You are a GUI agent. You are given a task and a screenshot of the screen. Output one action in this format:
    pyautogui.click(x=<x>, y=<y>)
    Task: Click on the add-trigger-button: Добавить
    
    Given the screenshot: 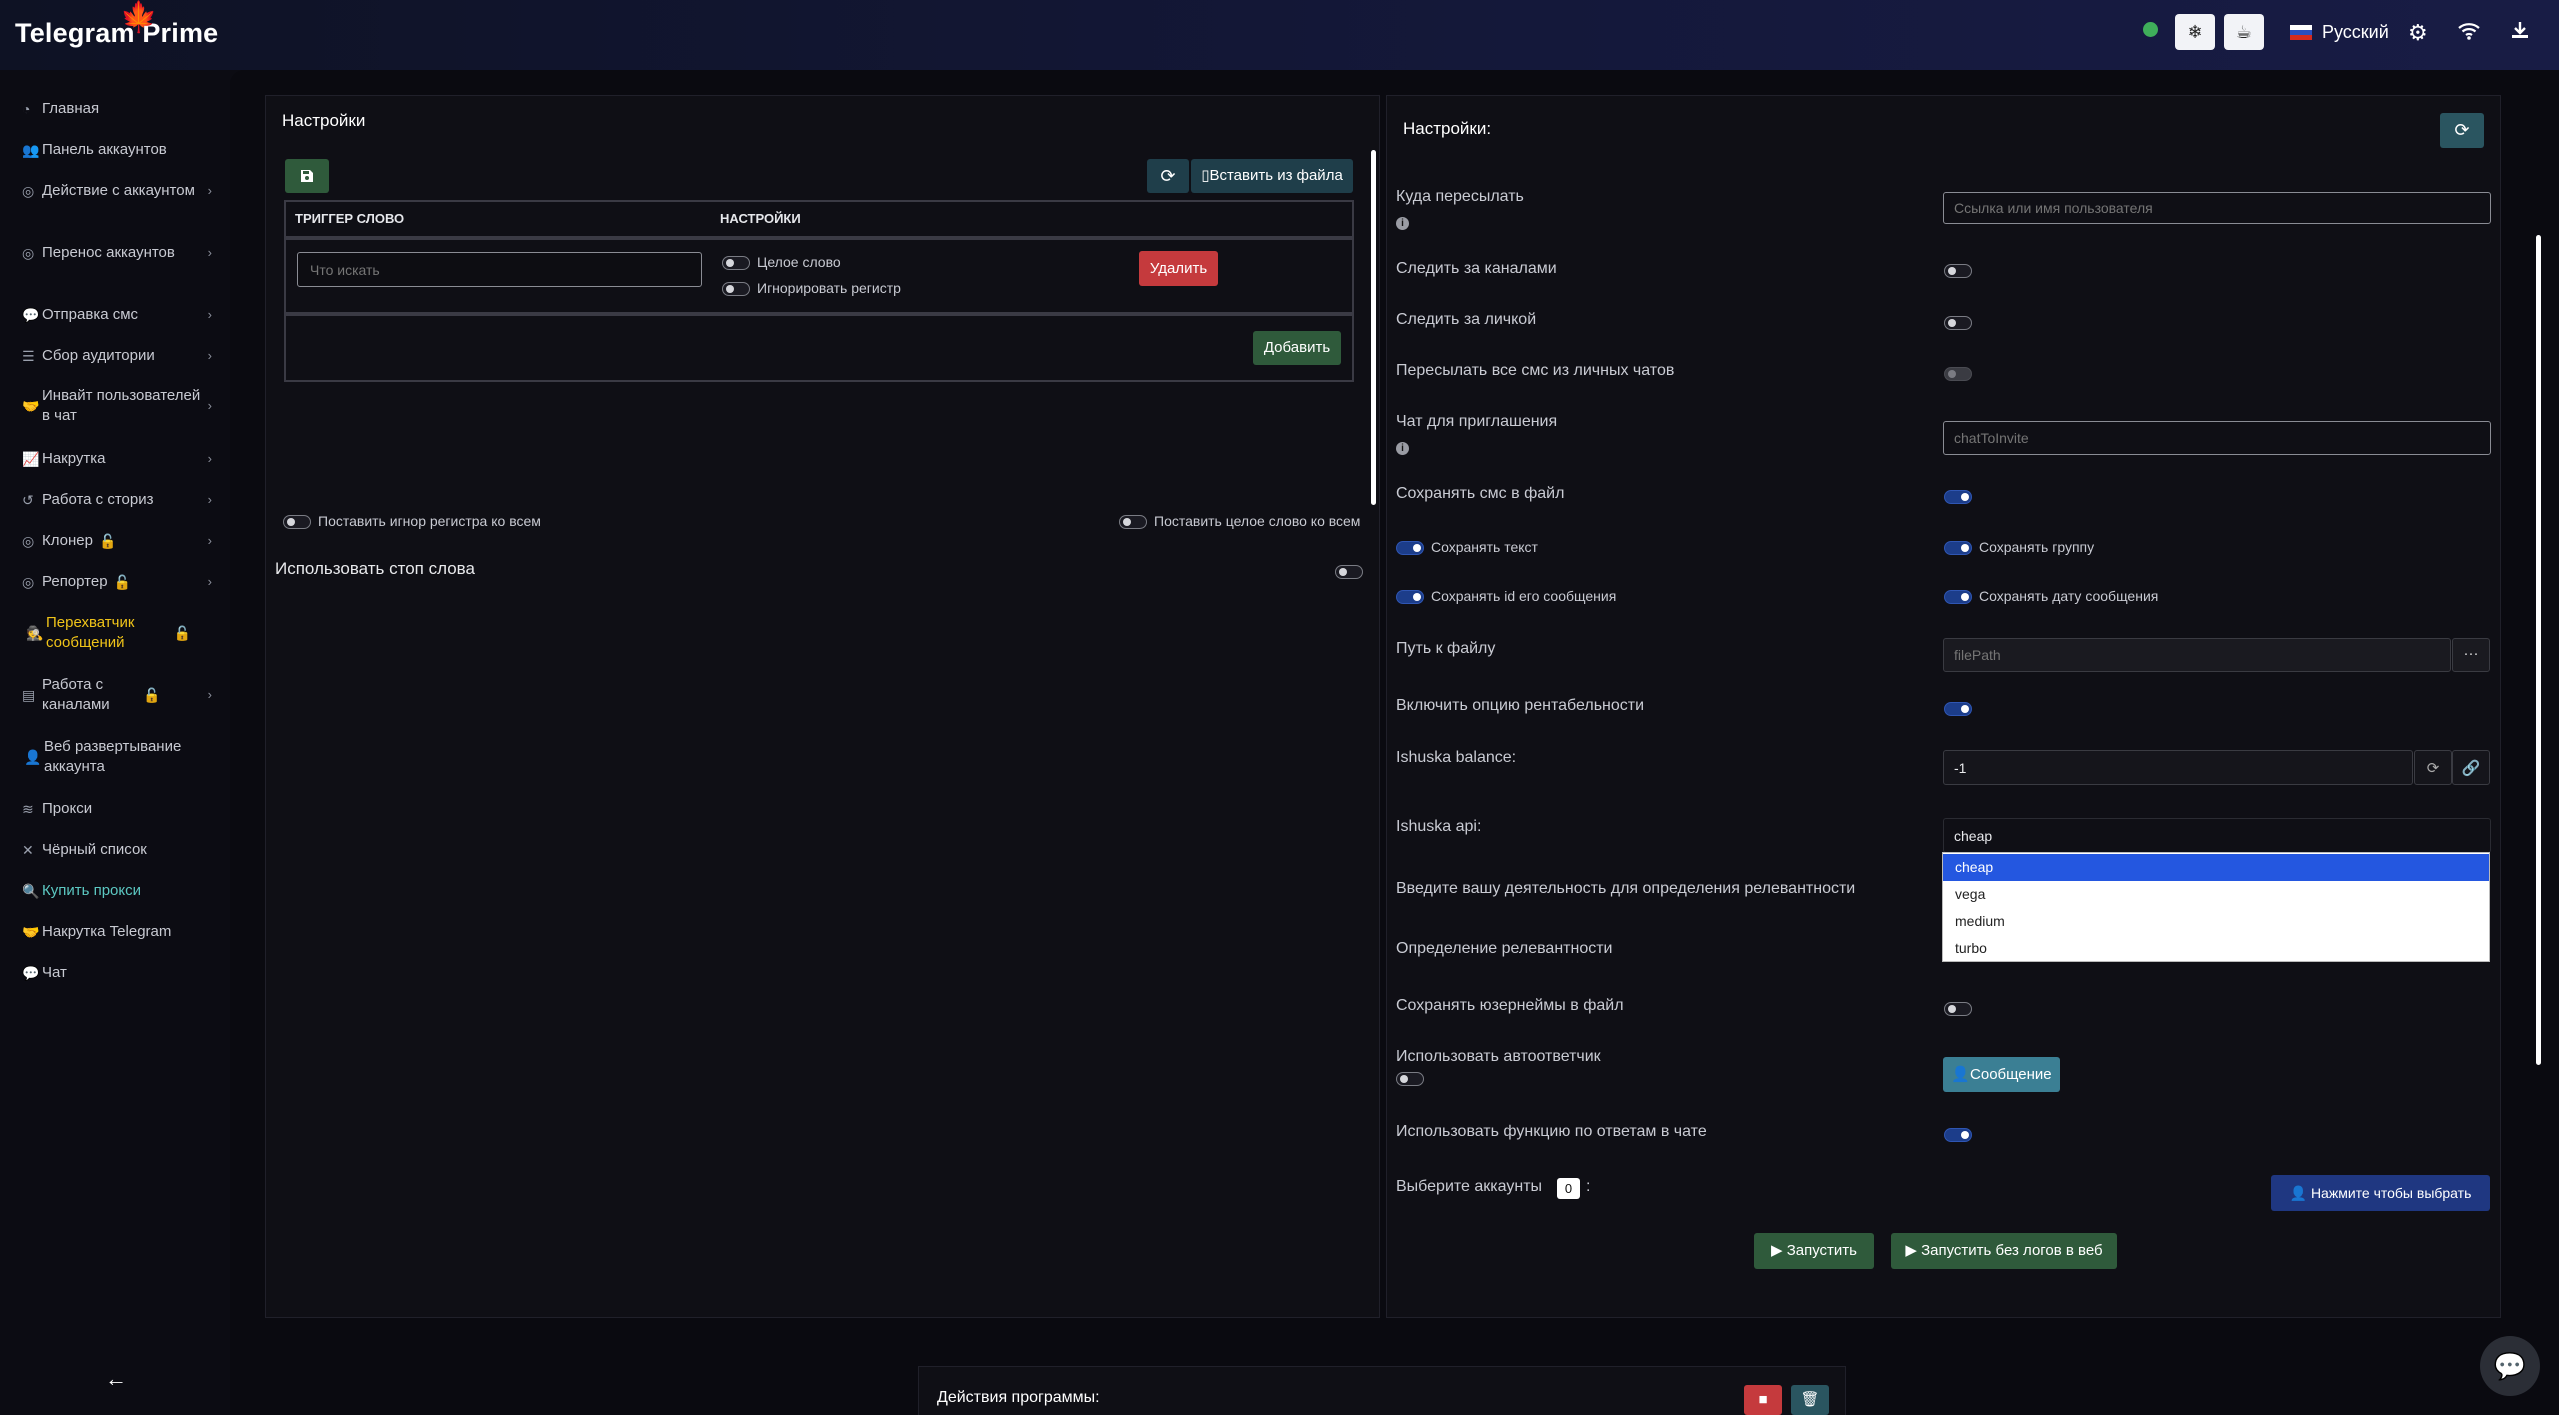 What is the action you would take?
    pyautogui.click(x=1297, y=348)
    